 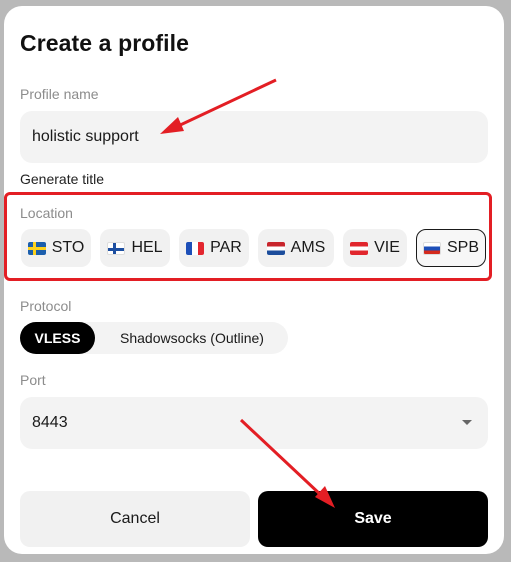 I want to click on sweden-flag-icon, so click(x=36, y=248).